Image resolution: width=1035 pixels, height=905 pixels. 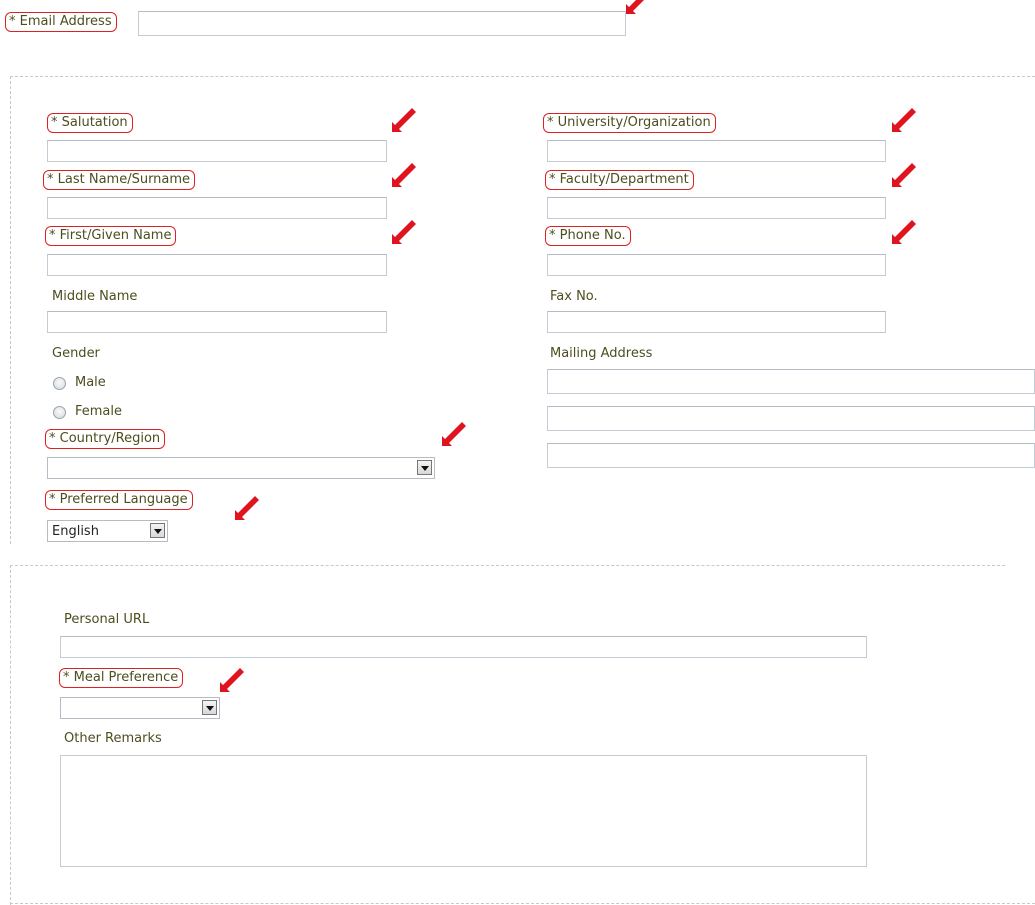 I want to click on phone-input, so click(x=716, y=265).